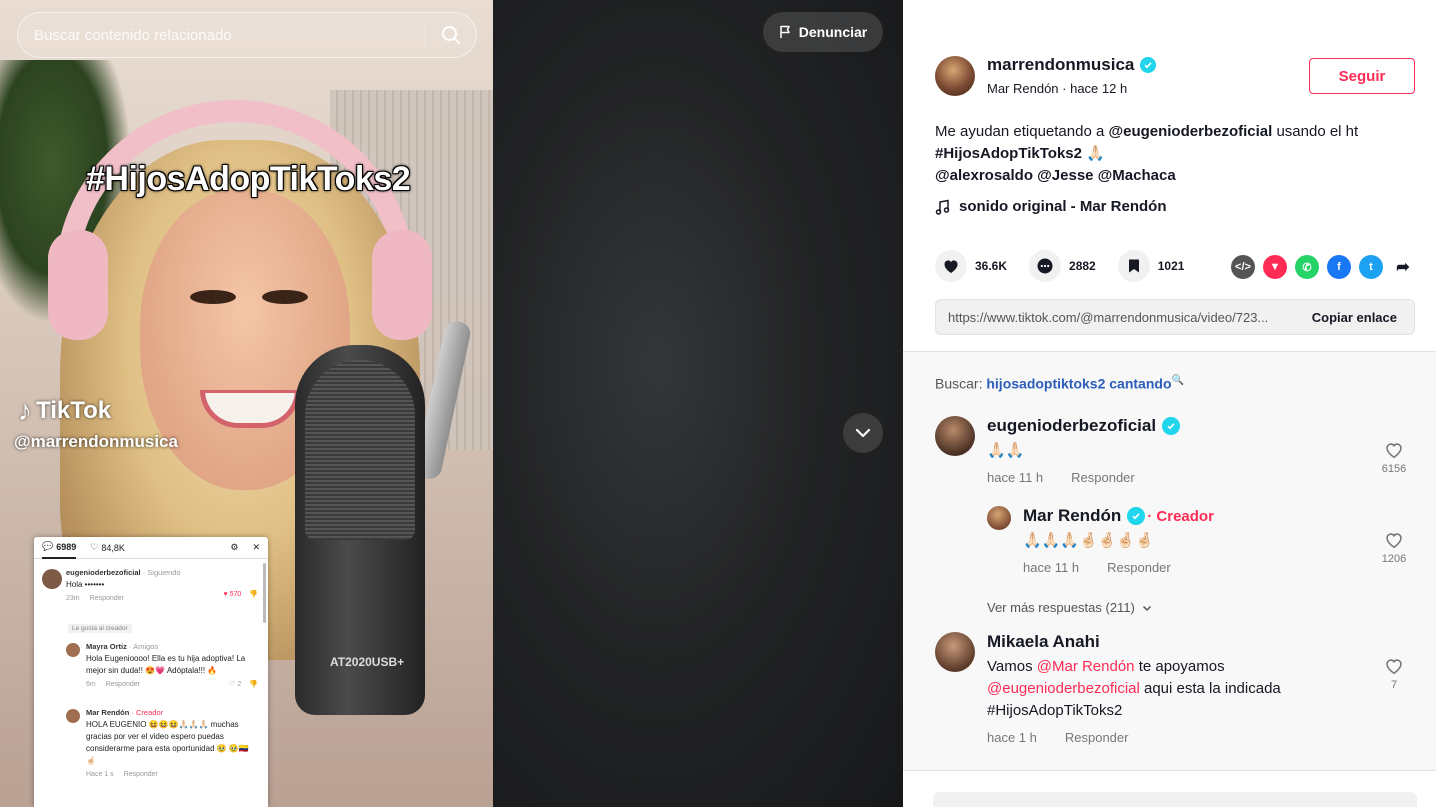 This screenshot has height=807, width=1436. What do you see at coordinates (1055, 175) in the screenshot?
I see `mention-links: @alexrosaldo @Jesse @Machaca` at bounding box center [1055, 175].